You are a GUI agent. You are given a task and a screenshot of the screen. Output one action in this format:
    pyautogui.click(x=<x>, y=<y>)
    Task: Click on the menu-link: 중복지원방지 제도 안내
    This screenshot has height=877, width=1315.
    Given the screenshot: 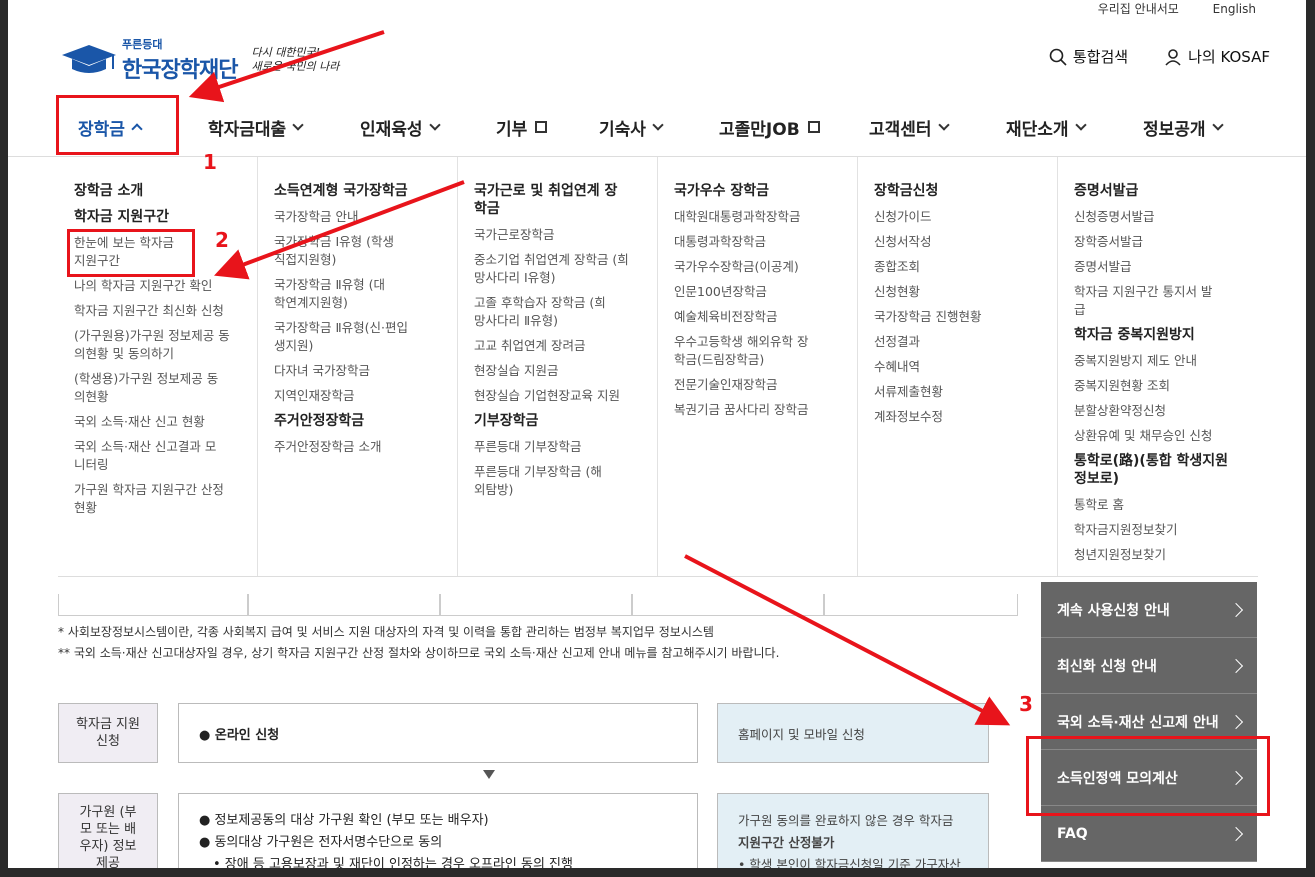 What is the action you would take?
    pyautogui.click(x=1158, y=361)
    